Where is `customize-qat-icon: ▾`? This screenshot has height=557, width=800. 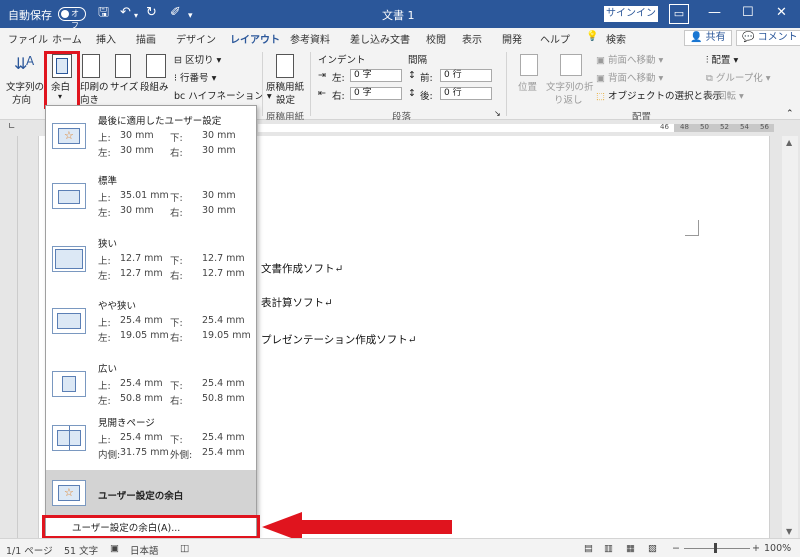 customize-qat-icon: ▾ is located at coordinates (190, 16).